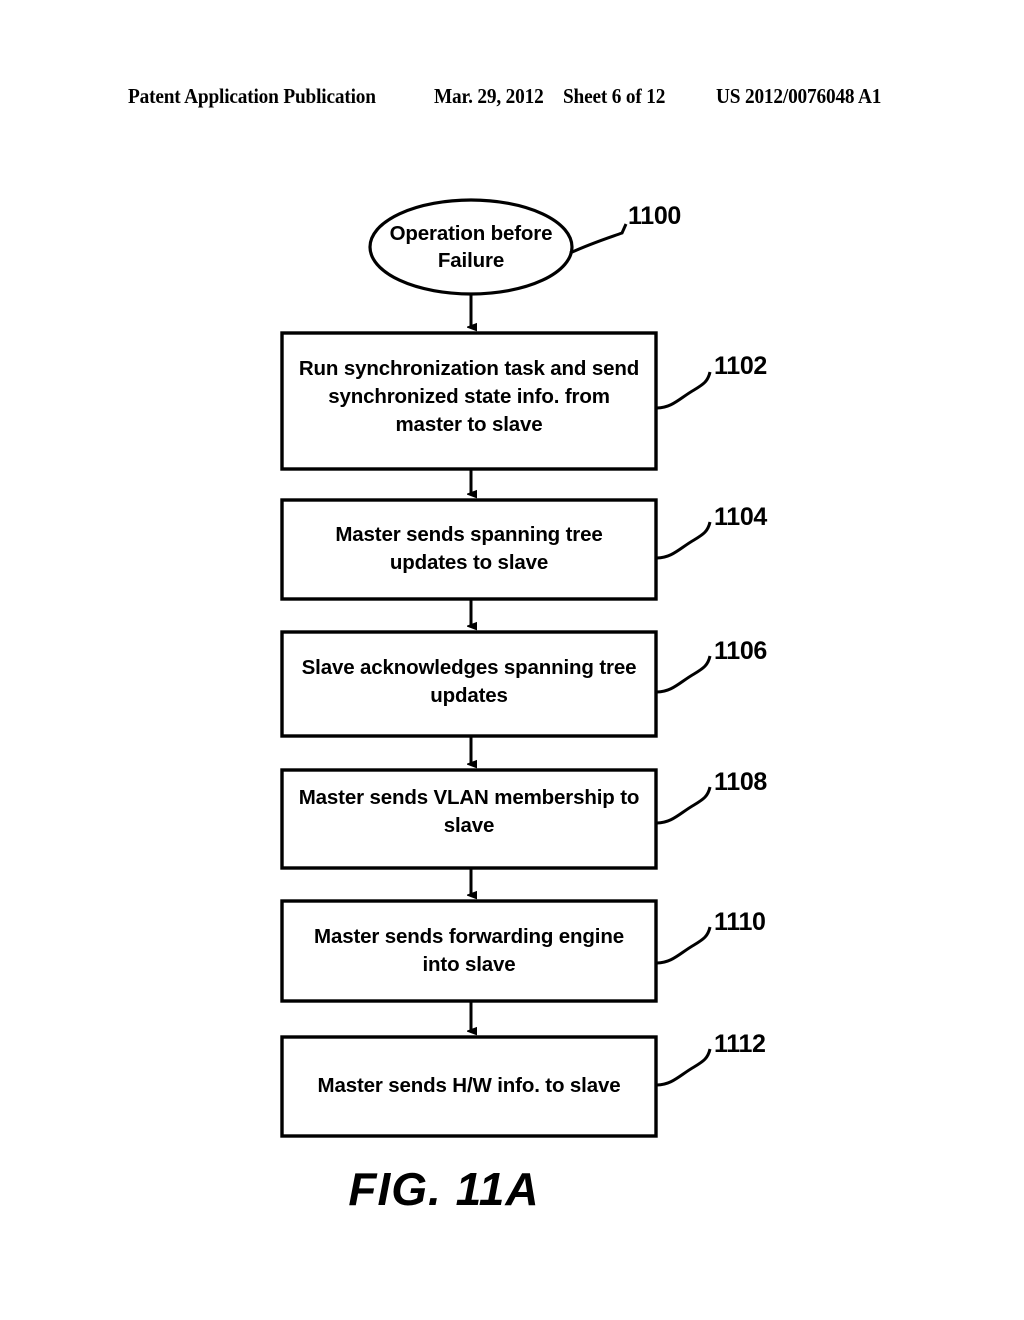 This screenshot has width=1024, height=1320. What do you see at coordinates (741, 517) in the screenshot?
I see `ref-numeral-1104: 1104` at bounding box center [741, 517].